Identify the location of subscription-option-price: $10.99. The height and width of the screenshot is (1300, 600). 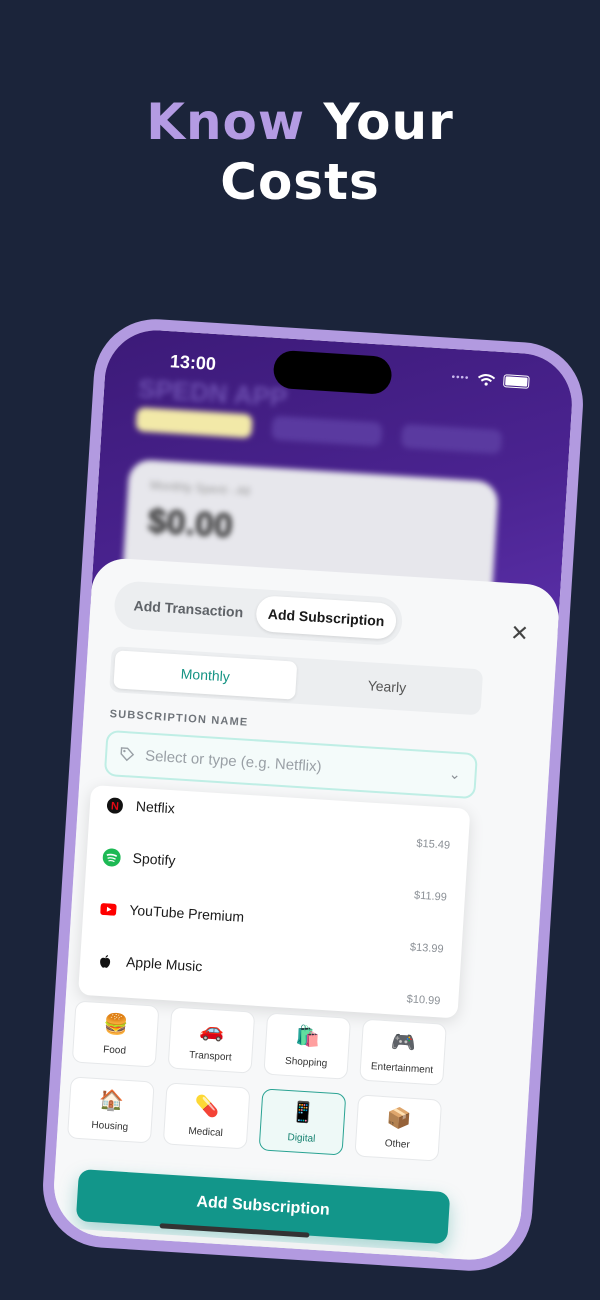
(423, 1000).